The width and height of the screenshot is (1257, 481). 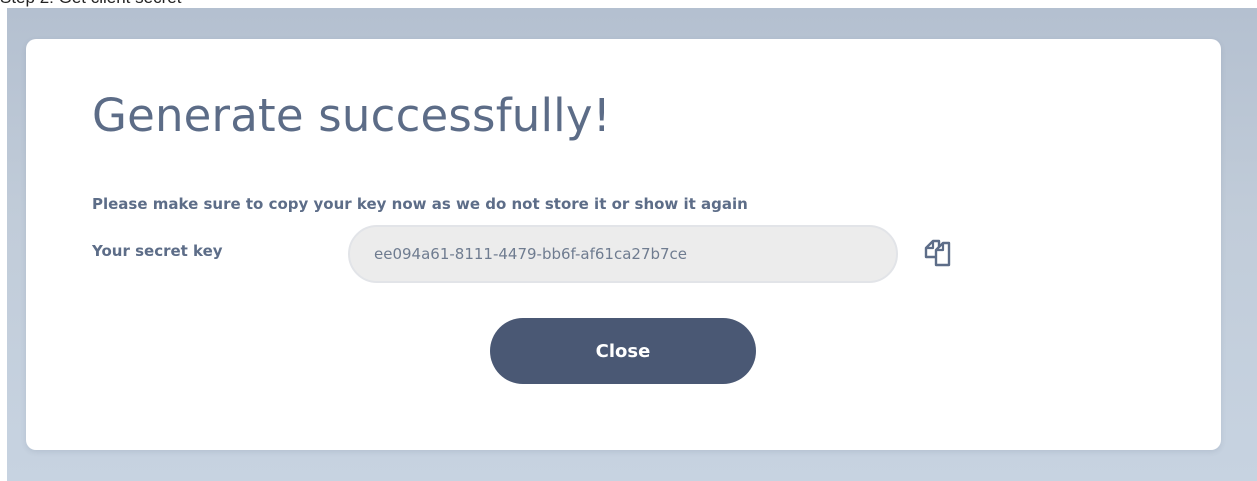 I want to click on dialog-title: Generate successfully!, so click(x=351, y=115).